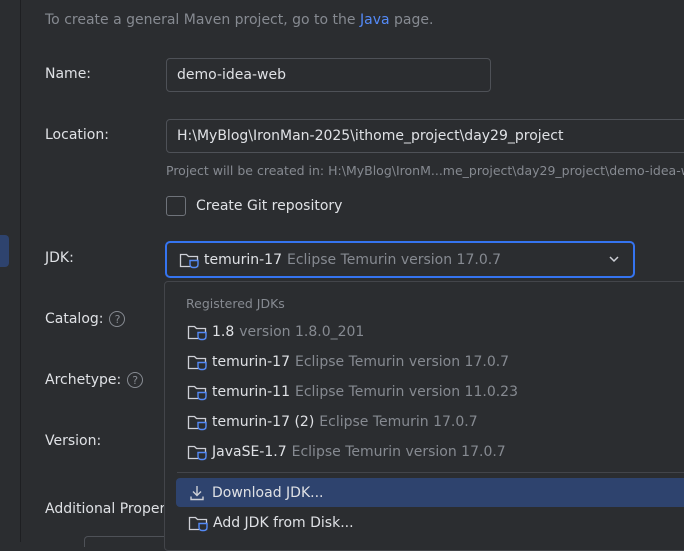 The height and width of the screenshot is (551, 684). What do you see at coordinates (328, 75) in the screenshot?
I see `name-field: demo-idea-web` at bounding box center [328, 75].